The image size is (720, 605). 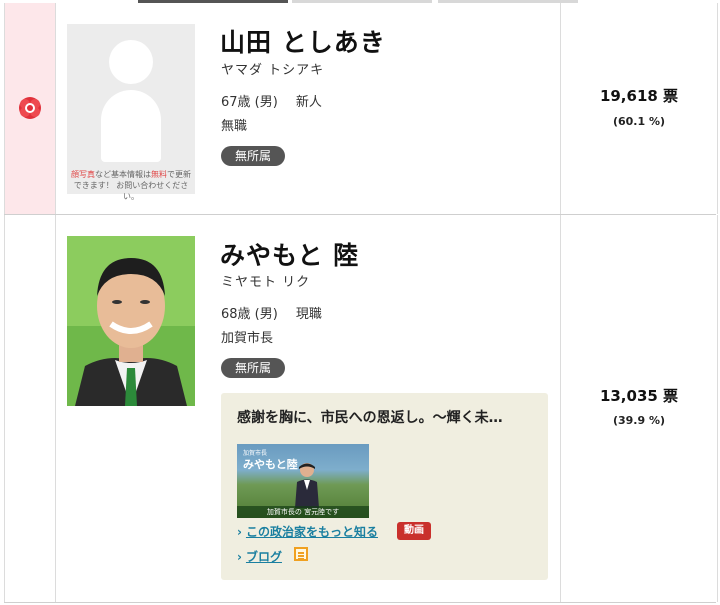 What do you see at coordinates (273, 70) in the screenshot?
I see `candidate-kana: ヤマダ トシアキ` at bounding box center [273, 70].